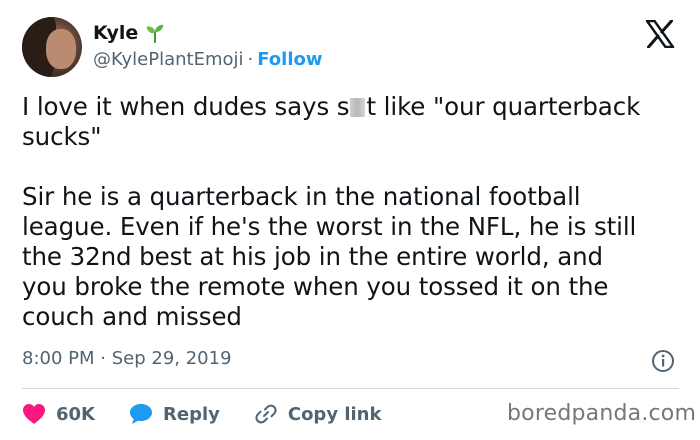 This screenshot has width=700, height=440. Describe the element at coordinates (155, 34) in the screenshot. I see `seedling-icon` at that location.